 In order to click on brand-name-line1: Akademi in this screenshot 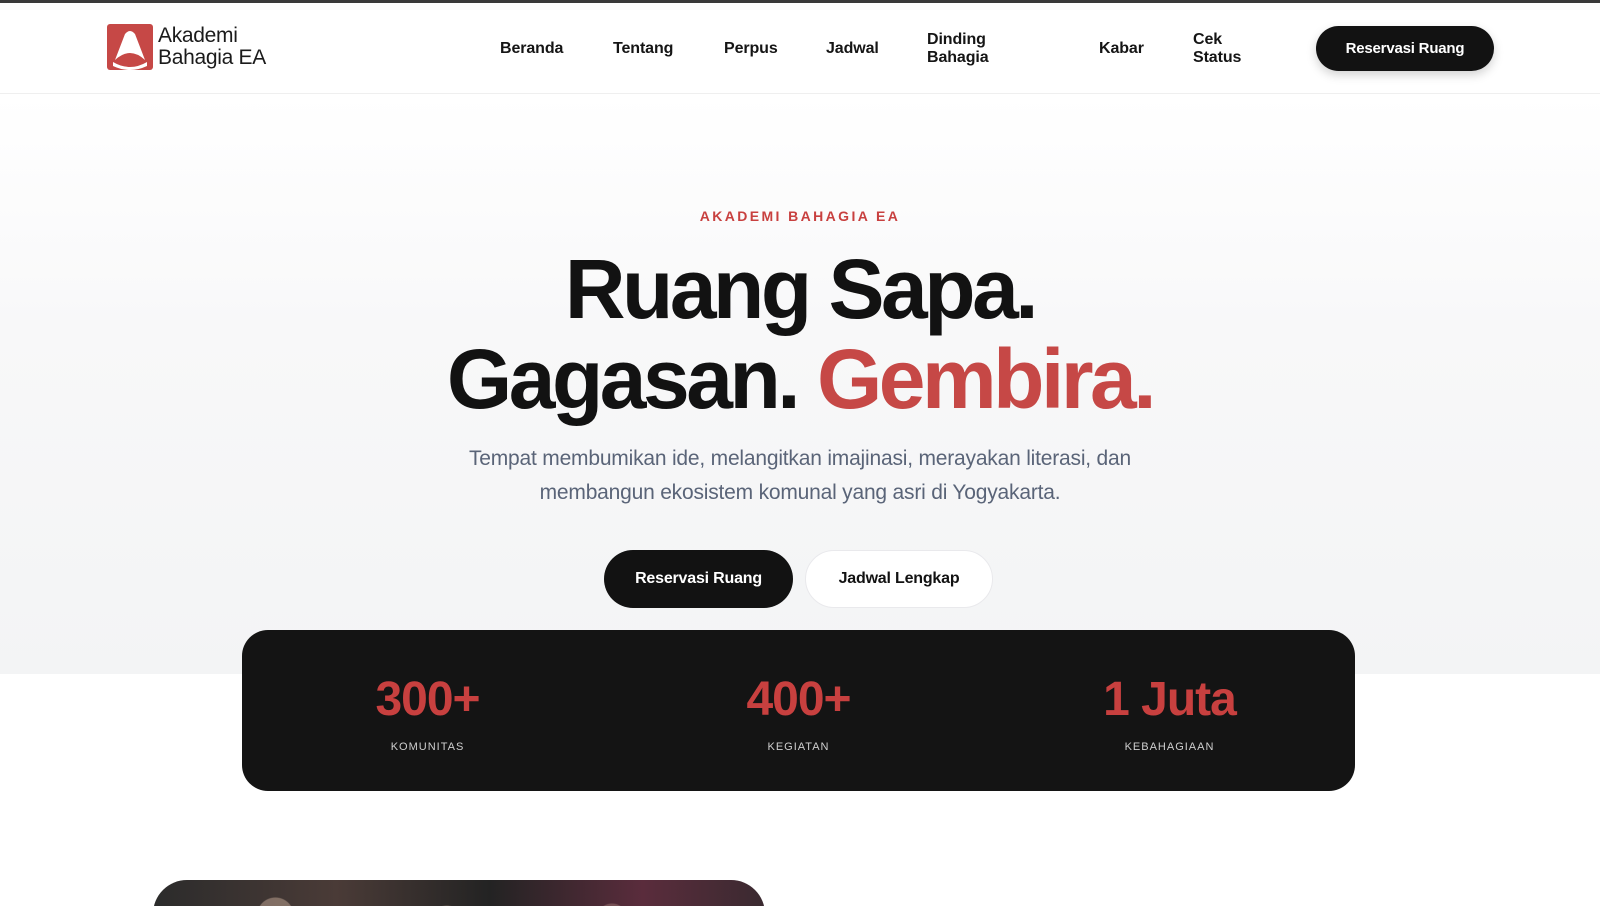, I will do `click(198, 35)`.